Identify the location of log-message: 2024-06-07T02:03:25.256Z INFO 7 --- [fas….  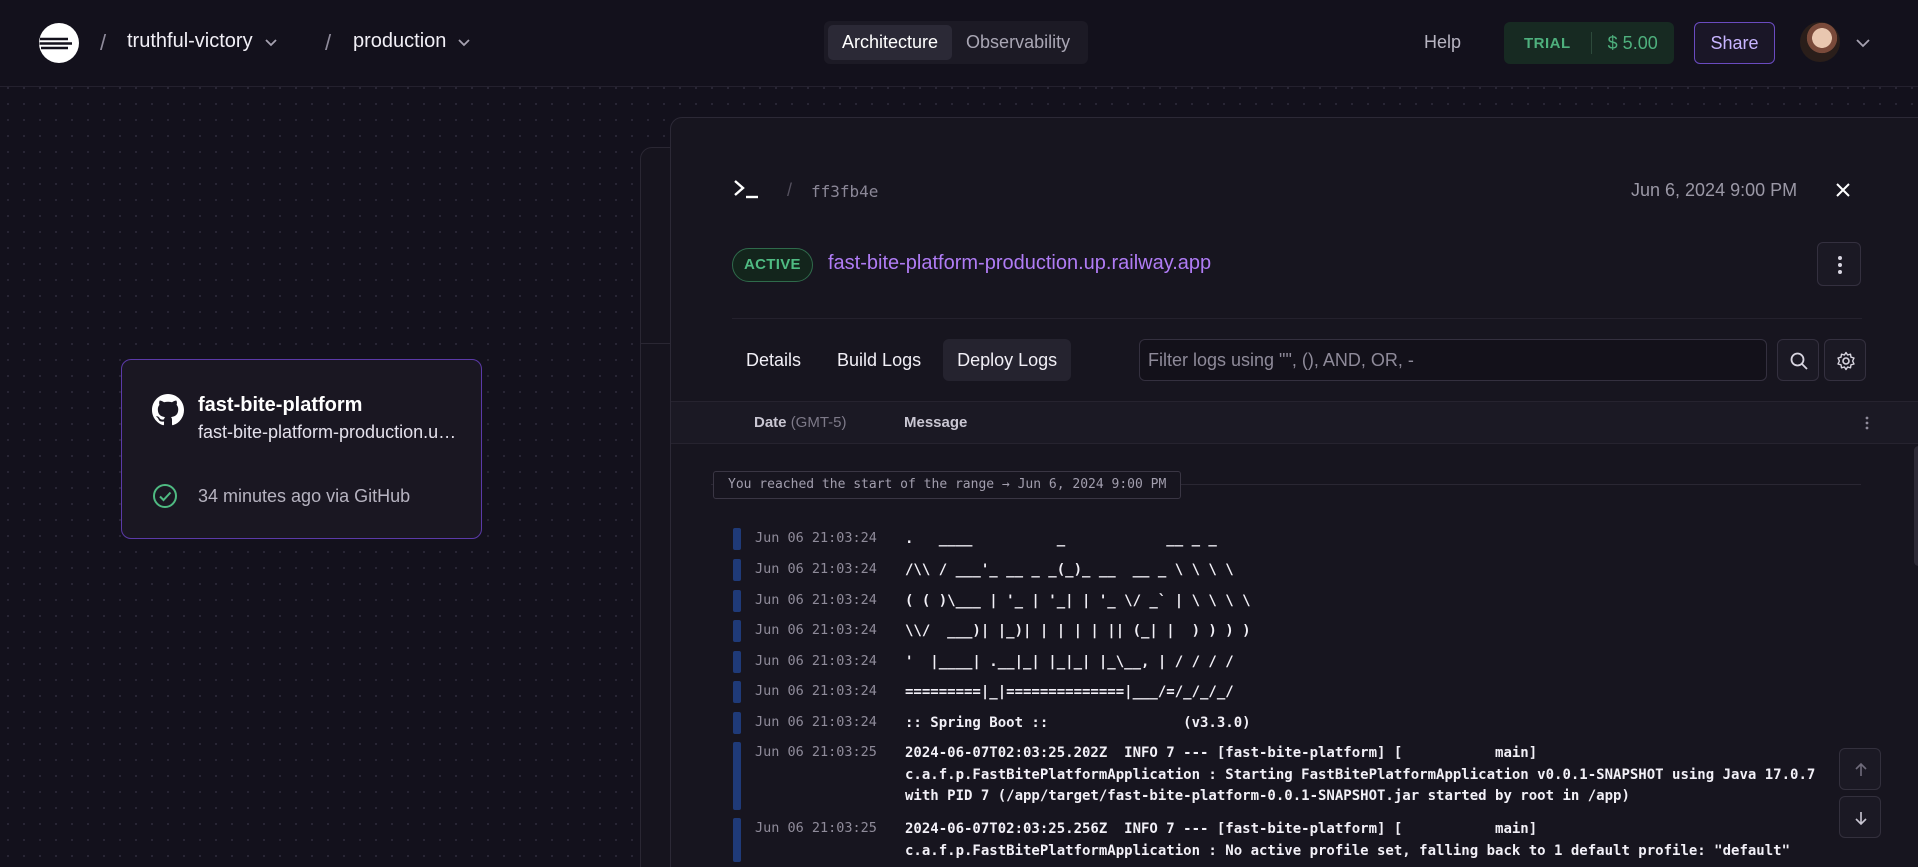
(1348, 840).